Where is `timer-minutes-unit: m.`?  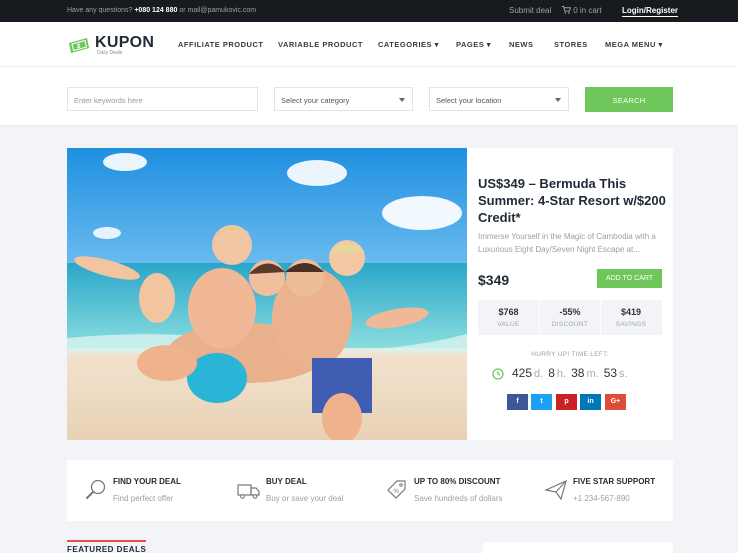
timer-minutes-unit: m. is located at coordinates (592, 374).